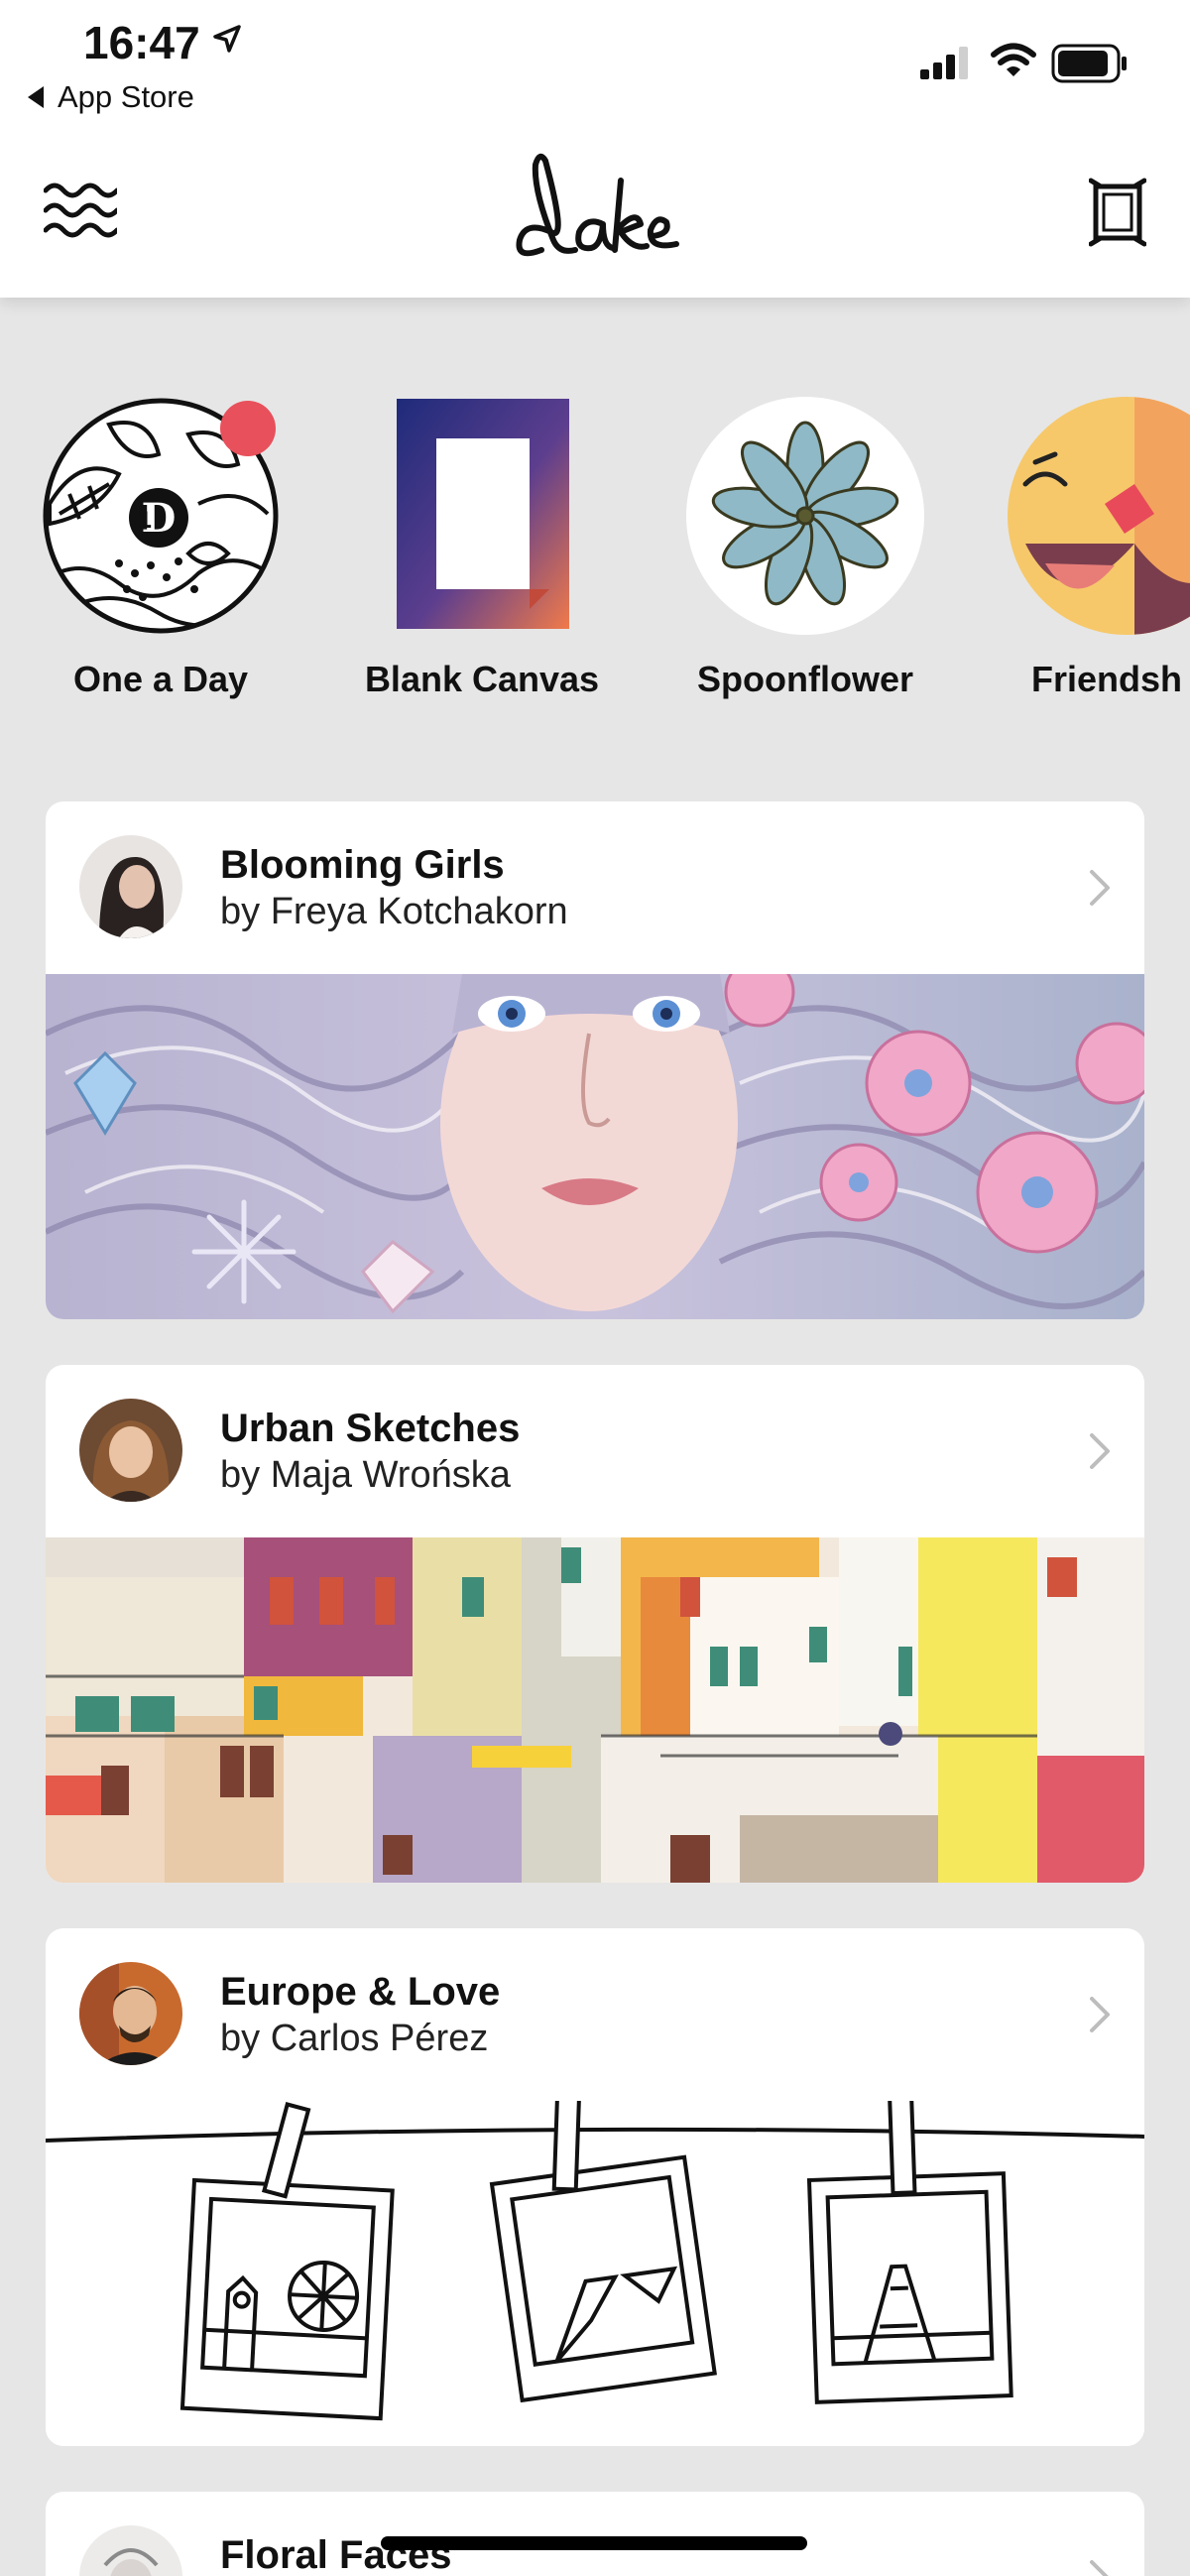 This screenshot has width=1190, height=2576. Describe the element at coordinates (126, 96) in the screenshot. I see `back-label: App Store` at that location.